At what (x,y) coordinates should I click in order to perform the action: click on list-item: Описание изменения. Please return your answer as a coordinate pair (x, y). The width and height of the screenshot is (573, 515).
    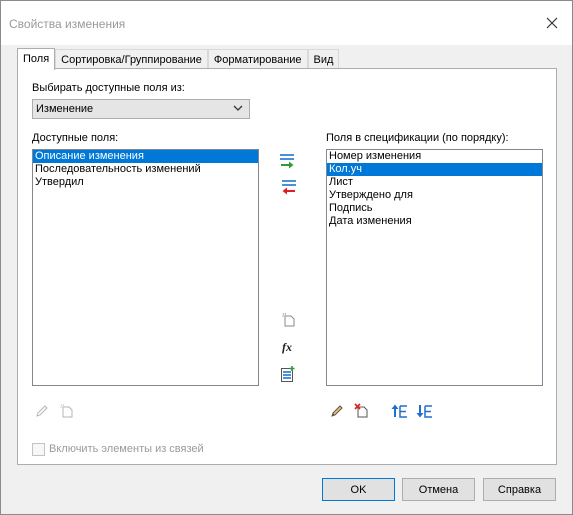
    Looking at the image, I should click on (145, 156).